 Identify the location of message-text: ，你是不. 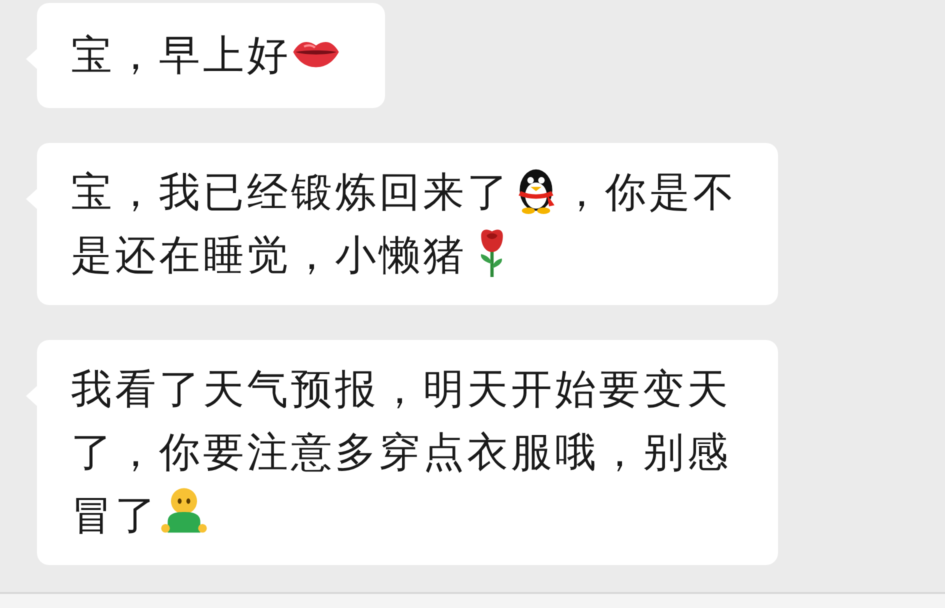
(649, 192).